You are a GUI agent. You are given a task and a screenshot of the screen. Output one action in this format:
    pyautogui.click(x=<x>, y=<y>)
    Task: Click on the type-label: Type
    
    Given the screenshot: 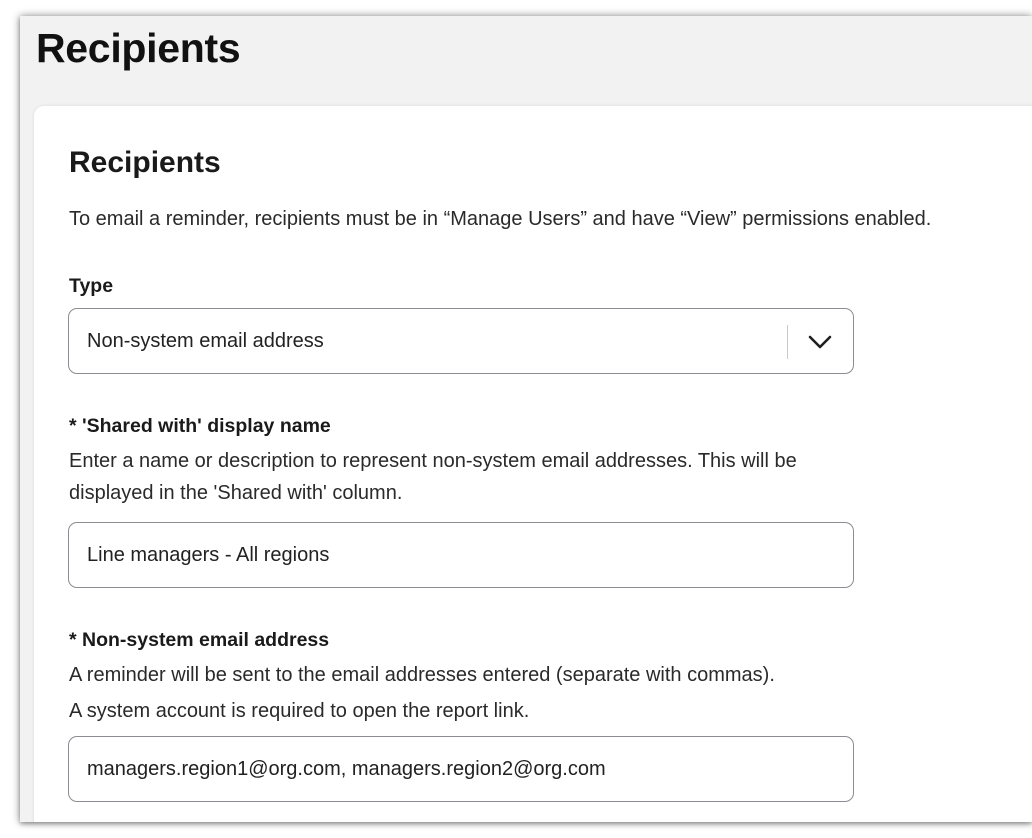 What is the action you would take?
    pyautogui.click(x=91, y=286)
    